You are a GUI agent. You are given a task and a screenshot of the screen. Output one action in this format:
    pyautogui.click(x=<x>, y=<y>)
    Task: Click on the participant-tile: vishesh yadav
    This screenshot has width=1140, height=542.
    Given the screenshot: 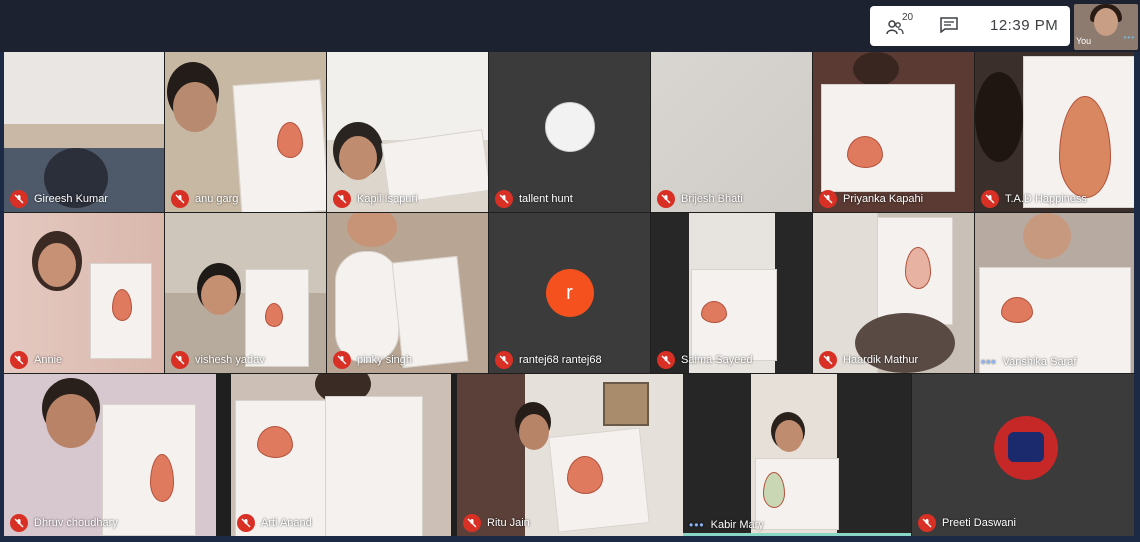 What is the action you would take?
    pyautogui.click(x=245, y=293)
    